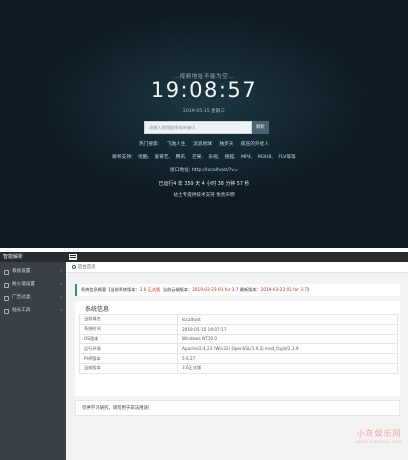 Image resolution: width=408 pixels, height=460 pixels. I want to click on video-search-bar: 请输入视频链接或关键词 解析, so click(206, 127).